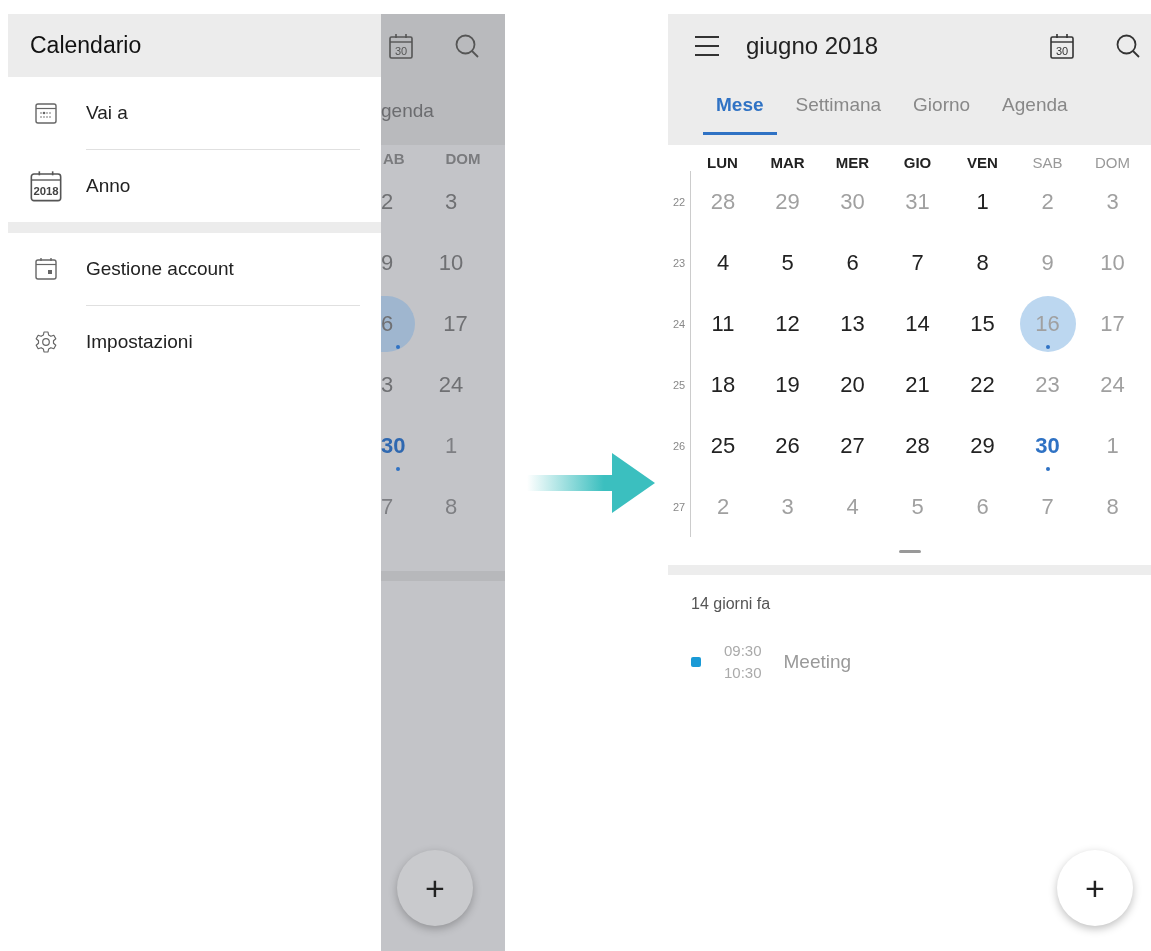  Describe the element at coordinates (723, 445) in the screenshot. I see `day-cell: 25` at that location.